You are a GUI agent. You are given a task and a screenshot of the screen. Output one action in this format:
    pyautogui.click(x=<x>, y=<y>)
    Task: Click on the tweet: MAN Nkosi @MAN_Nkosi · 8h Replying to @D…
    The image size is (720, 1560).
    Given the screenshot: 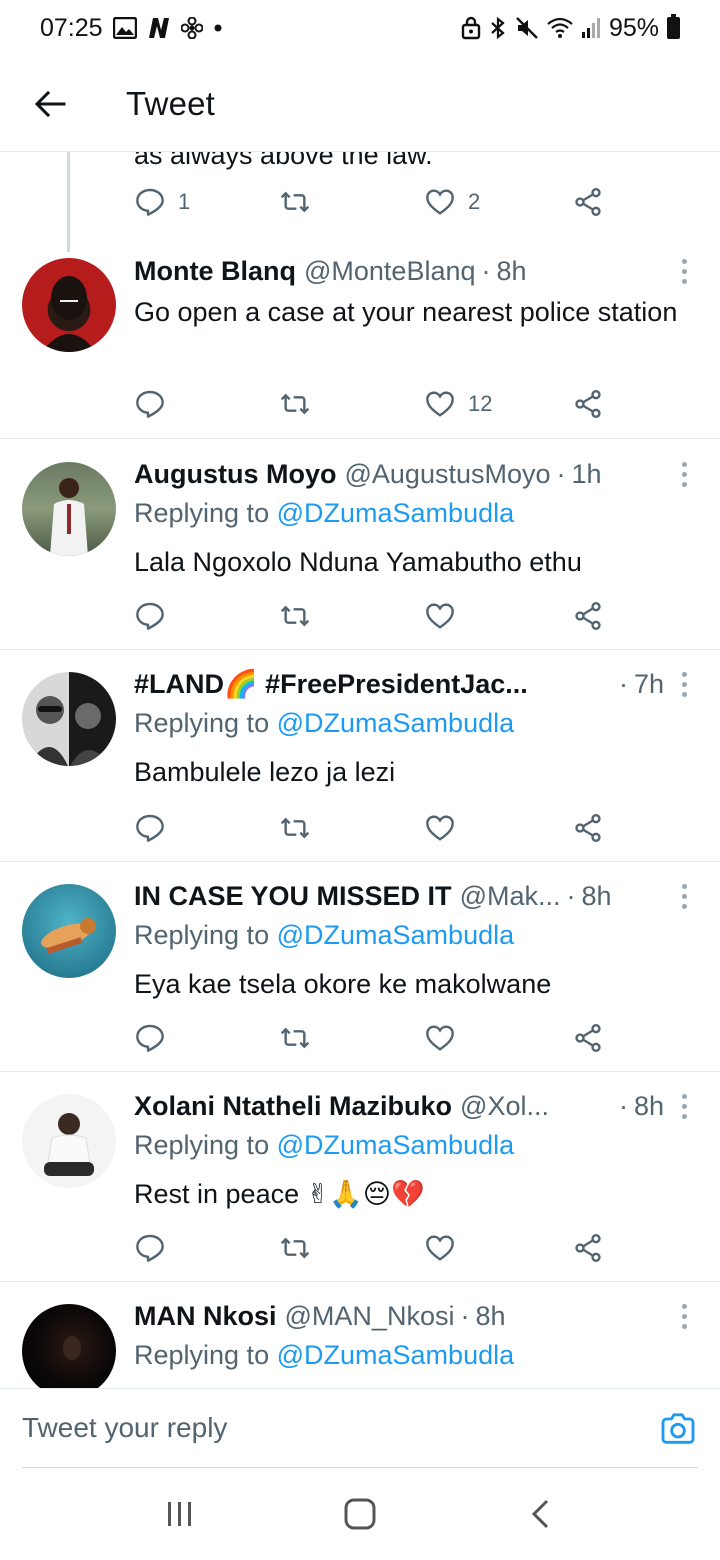 What is the action you would take?
    pyautogui.click(x=360, y=1335)
    